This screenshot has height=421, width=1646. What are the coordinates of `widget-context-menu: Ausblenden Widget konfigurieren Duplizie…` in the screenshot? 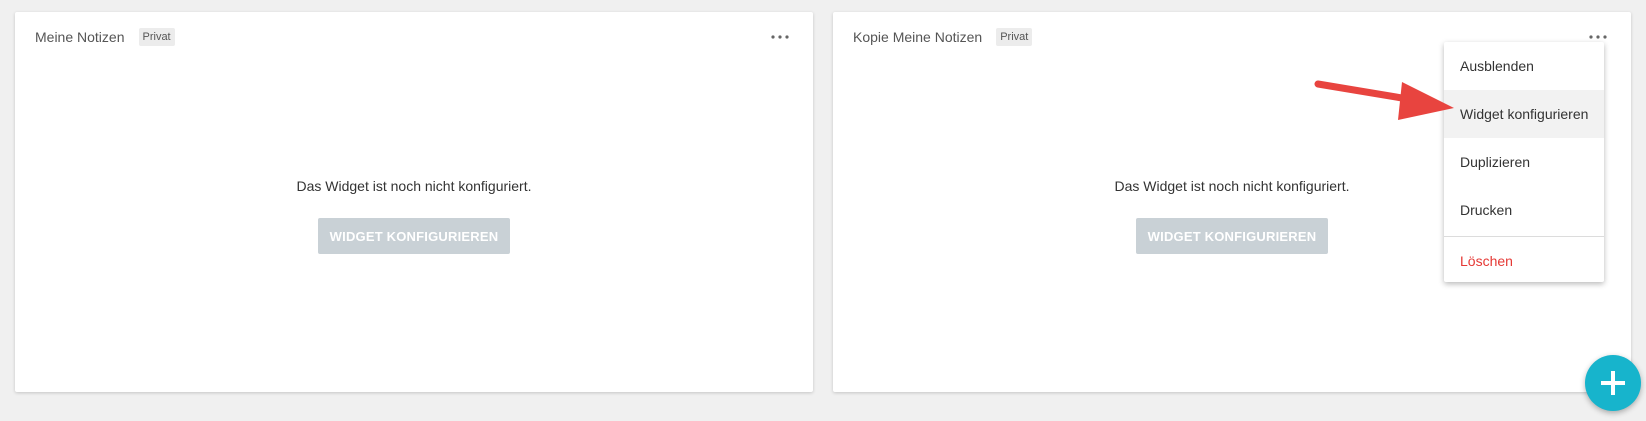 It's located at (1524, 162).